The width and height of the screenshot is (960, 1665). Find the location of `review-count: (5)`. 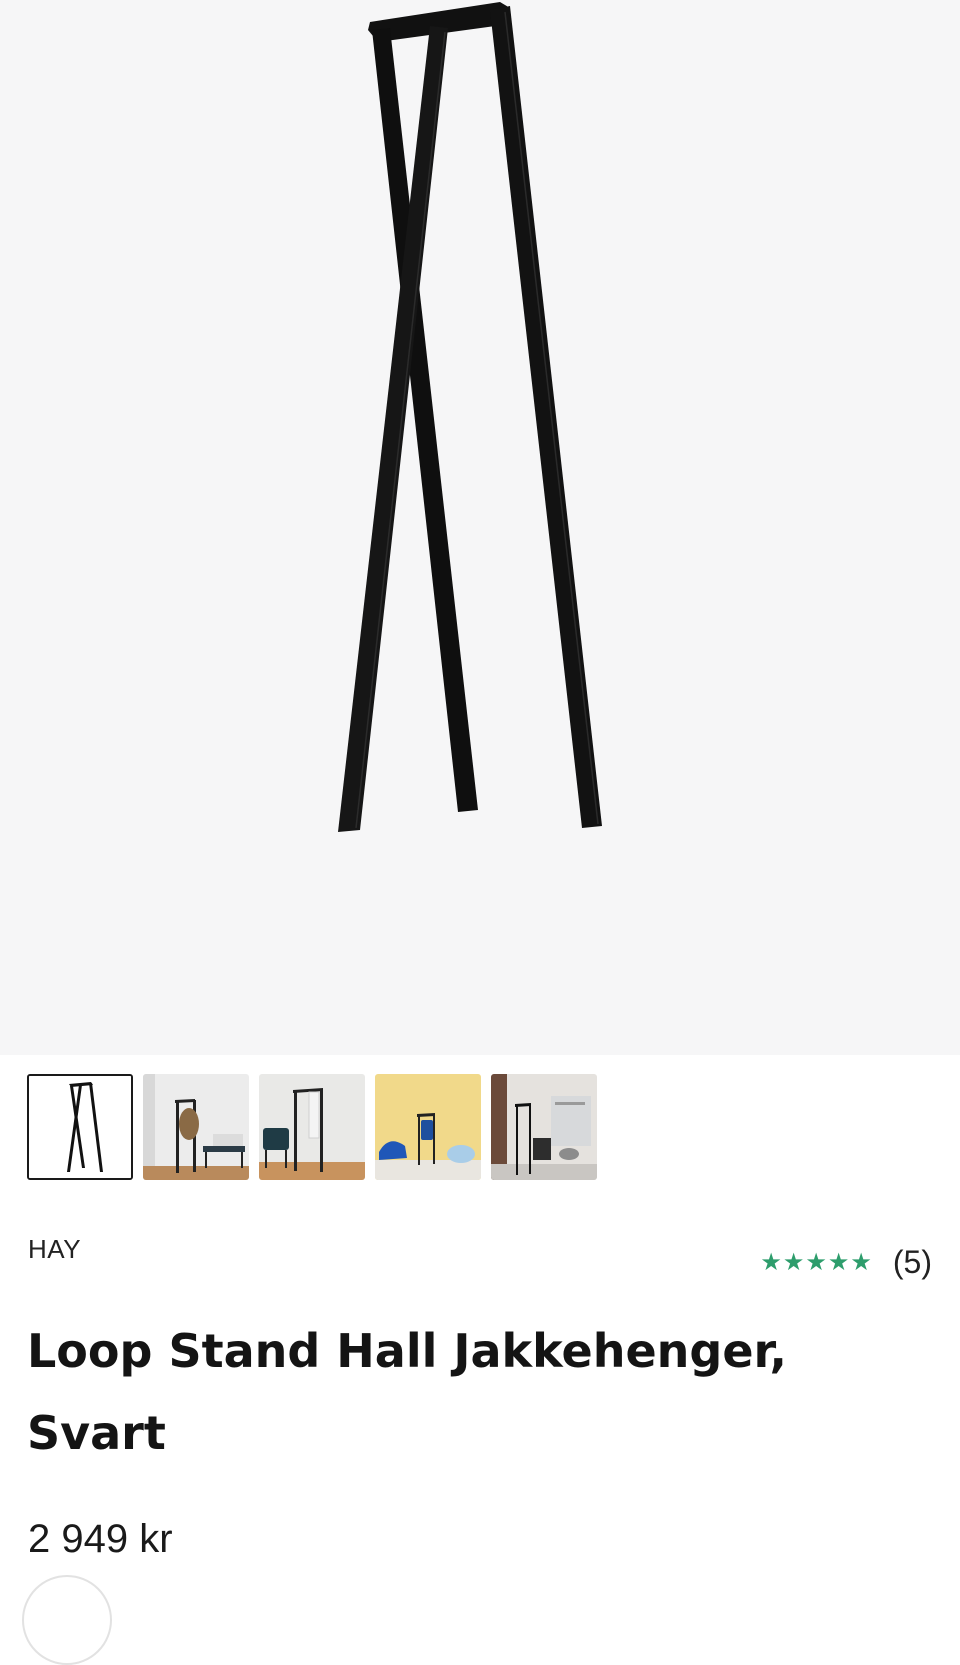

review-count: (5) is located at coordinates (912, 1262).